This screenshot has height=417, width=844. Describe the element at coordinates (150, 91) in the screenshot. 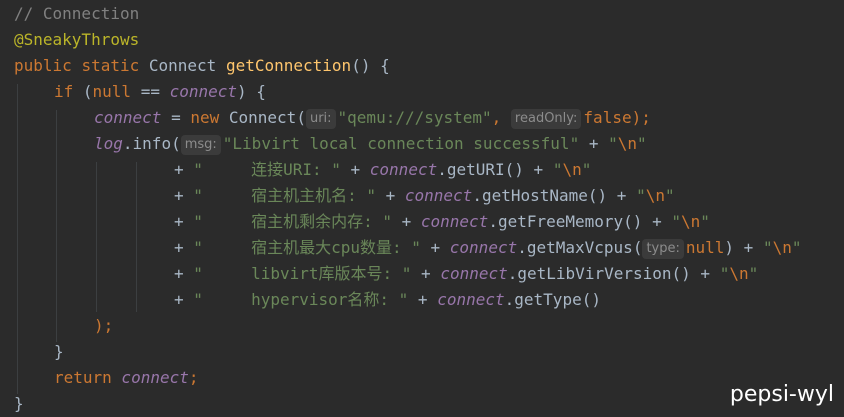

I see `operator-eq: ==` at that location.